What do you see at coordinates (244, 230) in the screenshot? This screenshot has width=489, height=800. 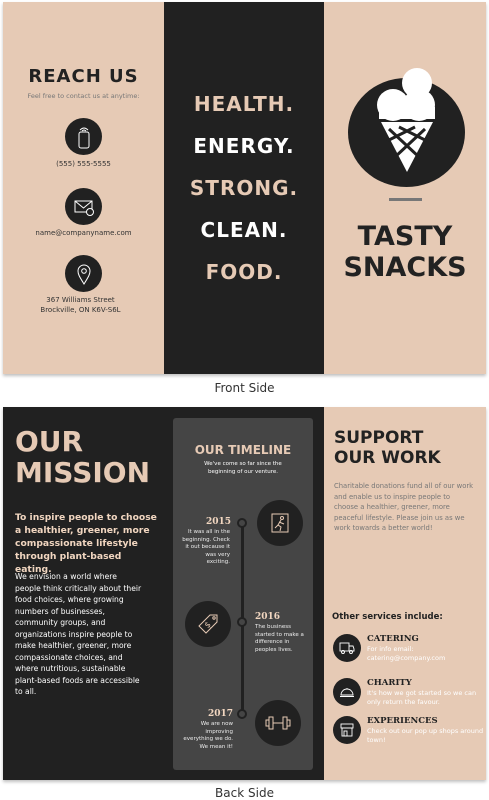 I see `slogan-word: CLEAN.` at bounding box center [244, 230].